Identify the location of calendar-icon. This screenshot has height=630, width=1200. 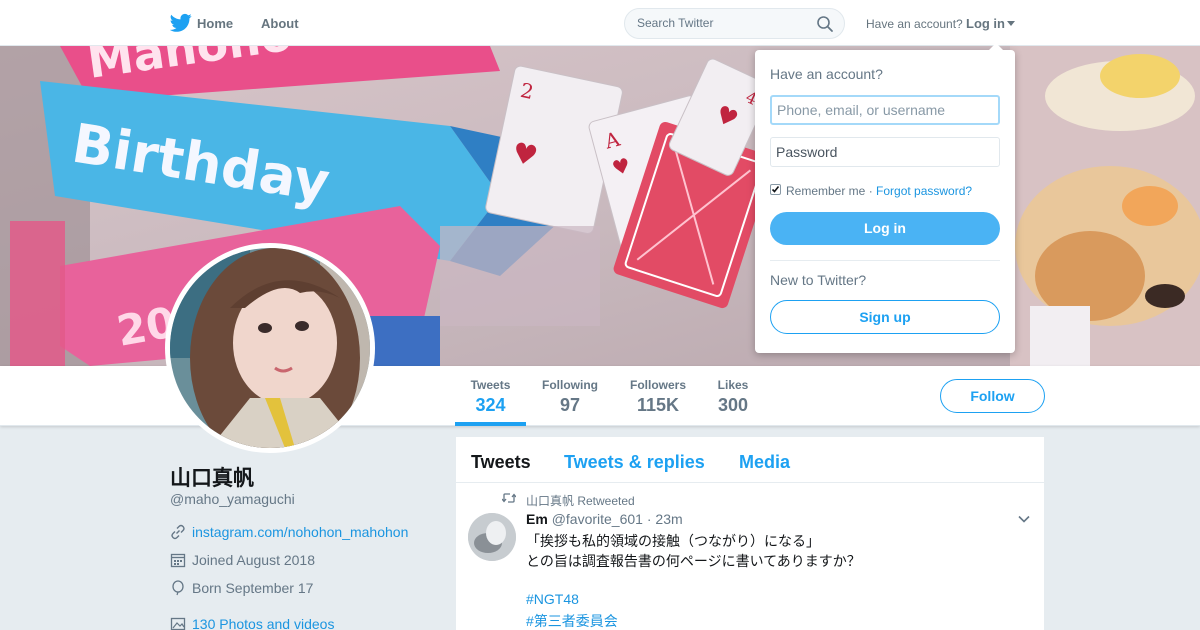
(178, 560).